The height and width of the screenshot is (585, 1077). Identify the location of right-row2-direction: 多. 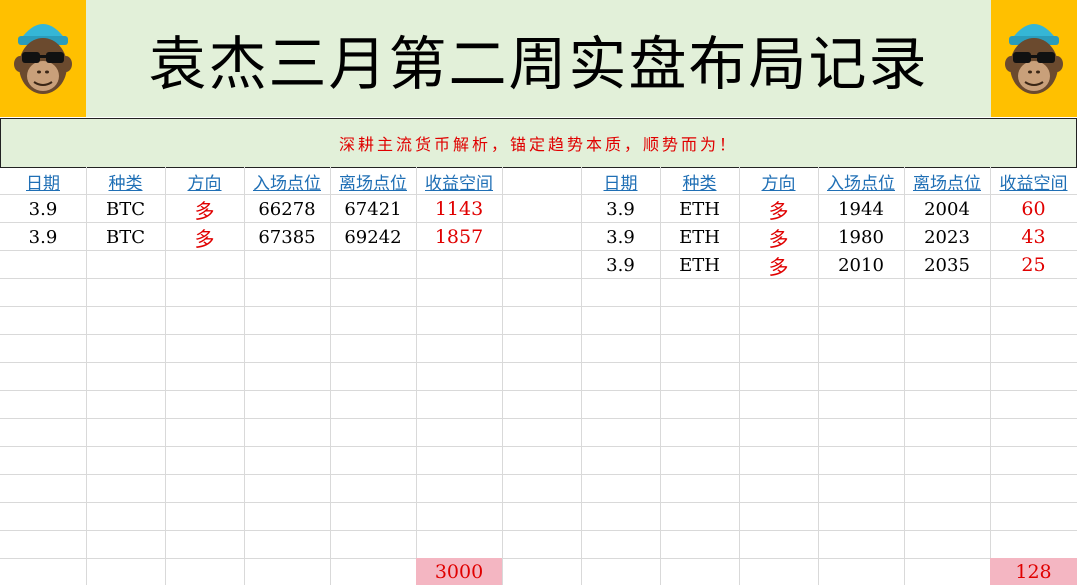
(778, 237).